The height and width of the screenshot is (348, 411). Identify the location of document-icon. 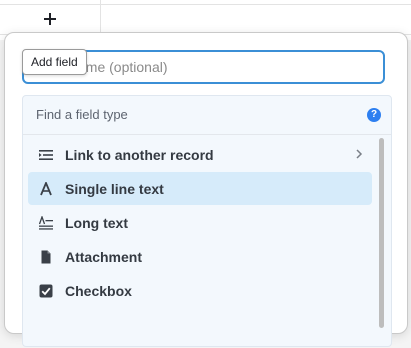
(46, 257).